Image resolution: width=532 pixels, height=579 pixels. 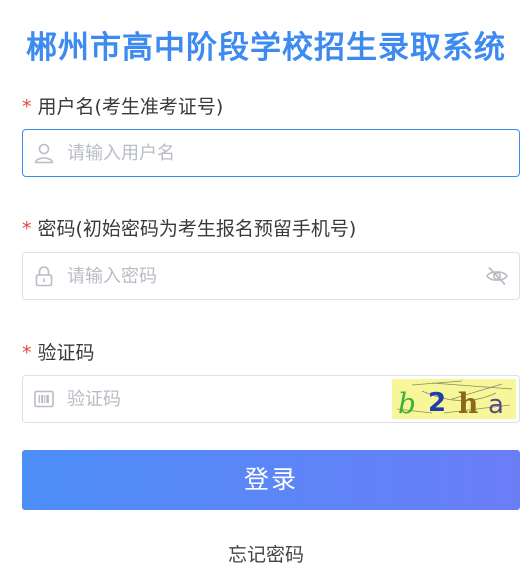 I want to click on username-field, so click(x=271, y=153).